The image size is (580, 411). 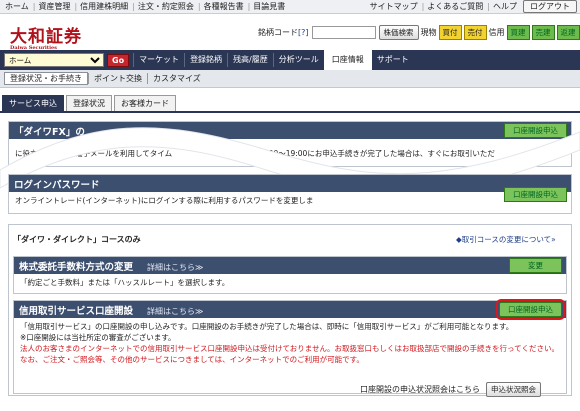 I want to click on top-link-assets: 資産管理, so click(x=52, y=6).